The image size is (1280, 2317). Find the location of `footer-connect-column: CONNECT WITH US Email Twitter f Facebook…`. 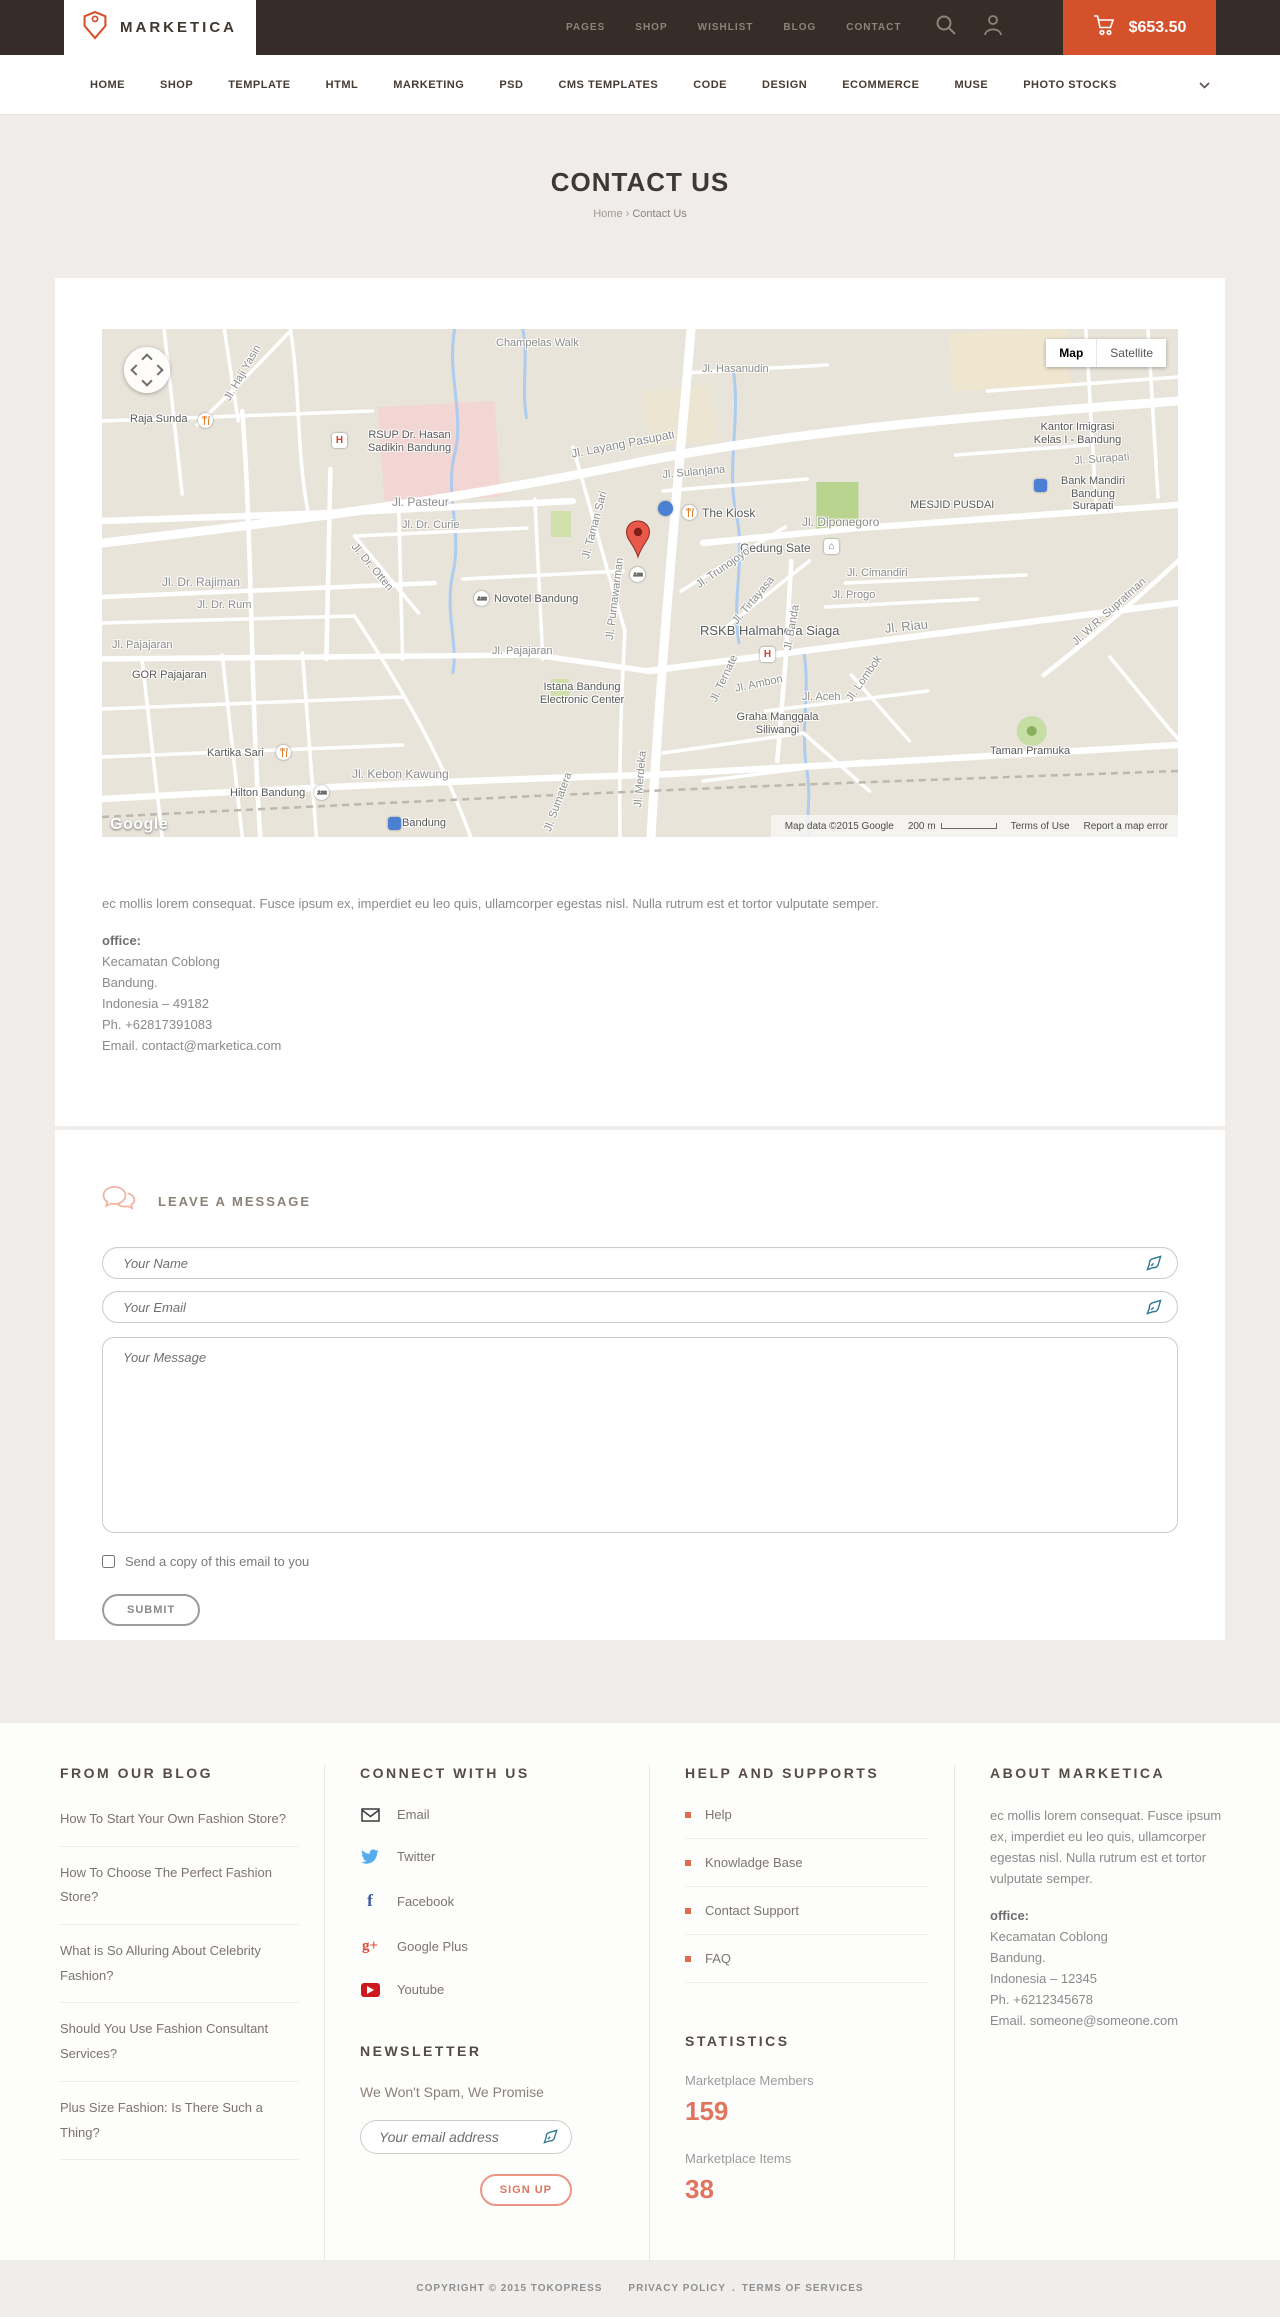

footer-connect-column: CONNECT WITH US Email Twitter f Facebook… is located at coordinates (487, 2012).